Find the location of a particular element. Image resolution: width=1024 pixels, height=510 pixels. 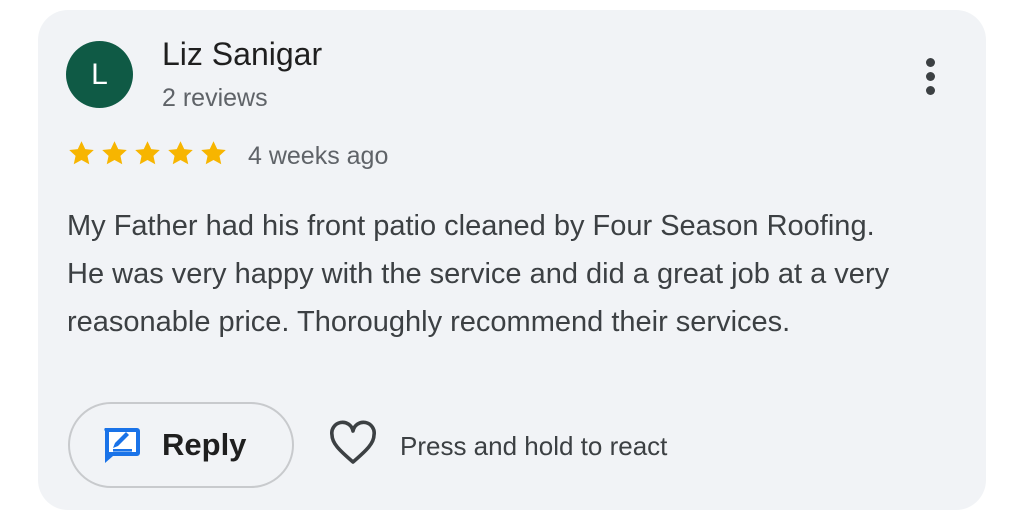

review-count: 2 reviews is located at coordinates (215, 98).